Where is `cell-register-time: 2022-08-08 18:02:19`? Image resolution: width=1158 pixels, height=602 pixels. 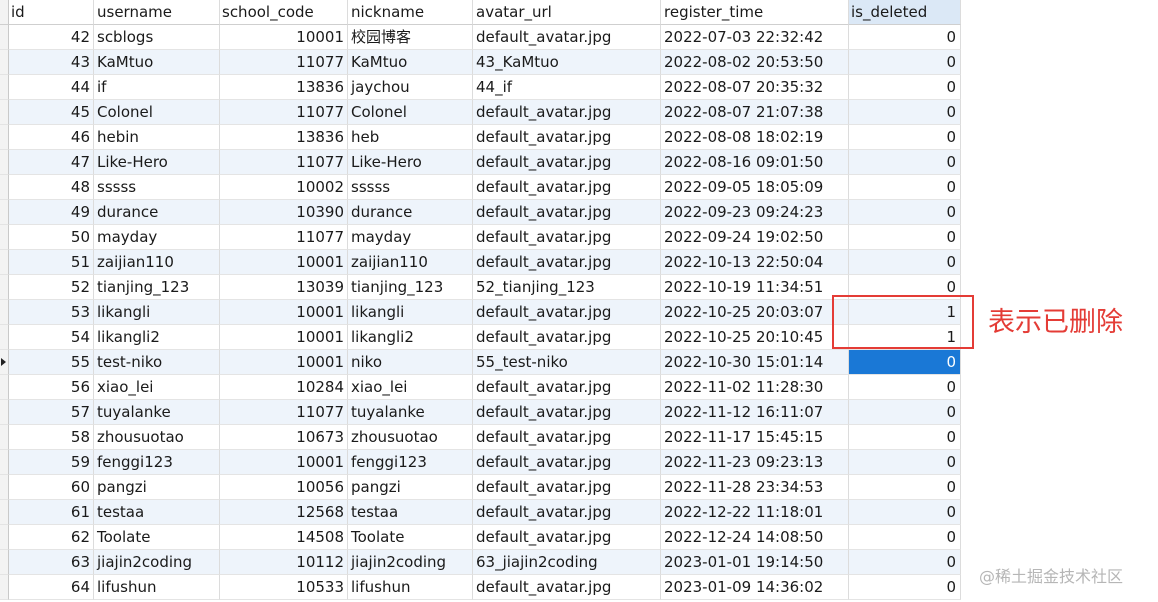
cell-register-time: 2022-08-08 18:02:19 is located at coordinates (755, 137).